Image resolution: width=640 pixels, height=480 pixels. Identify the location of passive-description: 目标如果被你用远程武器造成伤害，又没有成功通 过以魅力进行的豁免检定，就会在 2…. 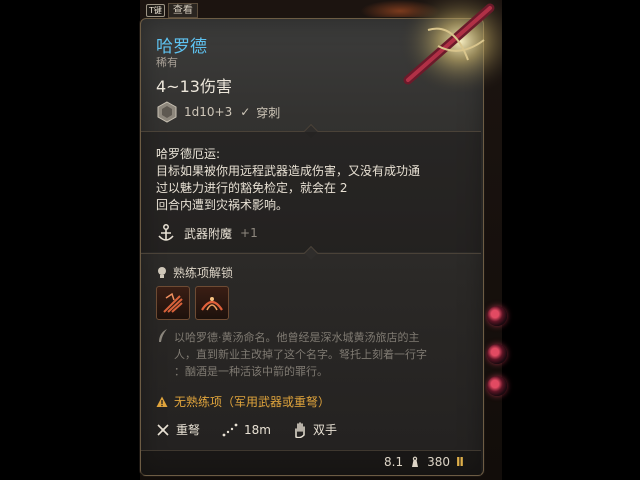
(306, 188).